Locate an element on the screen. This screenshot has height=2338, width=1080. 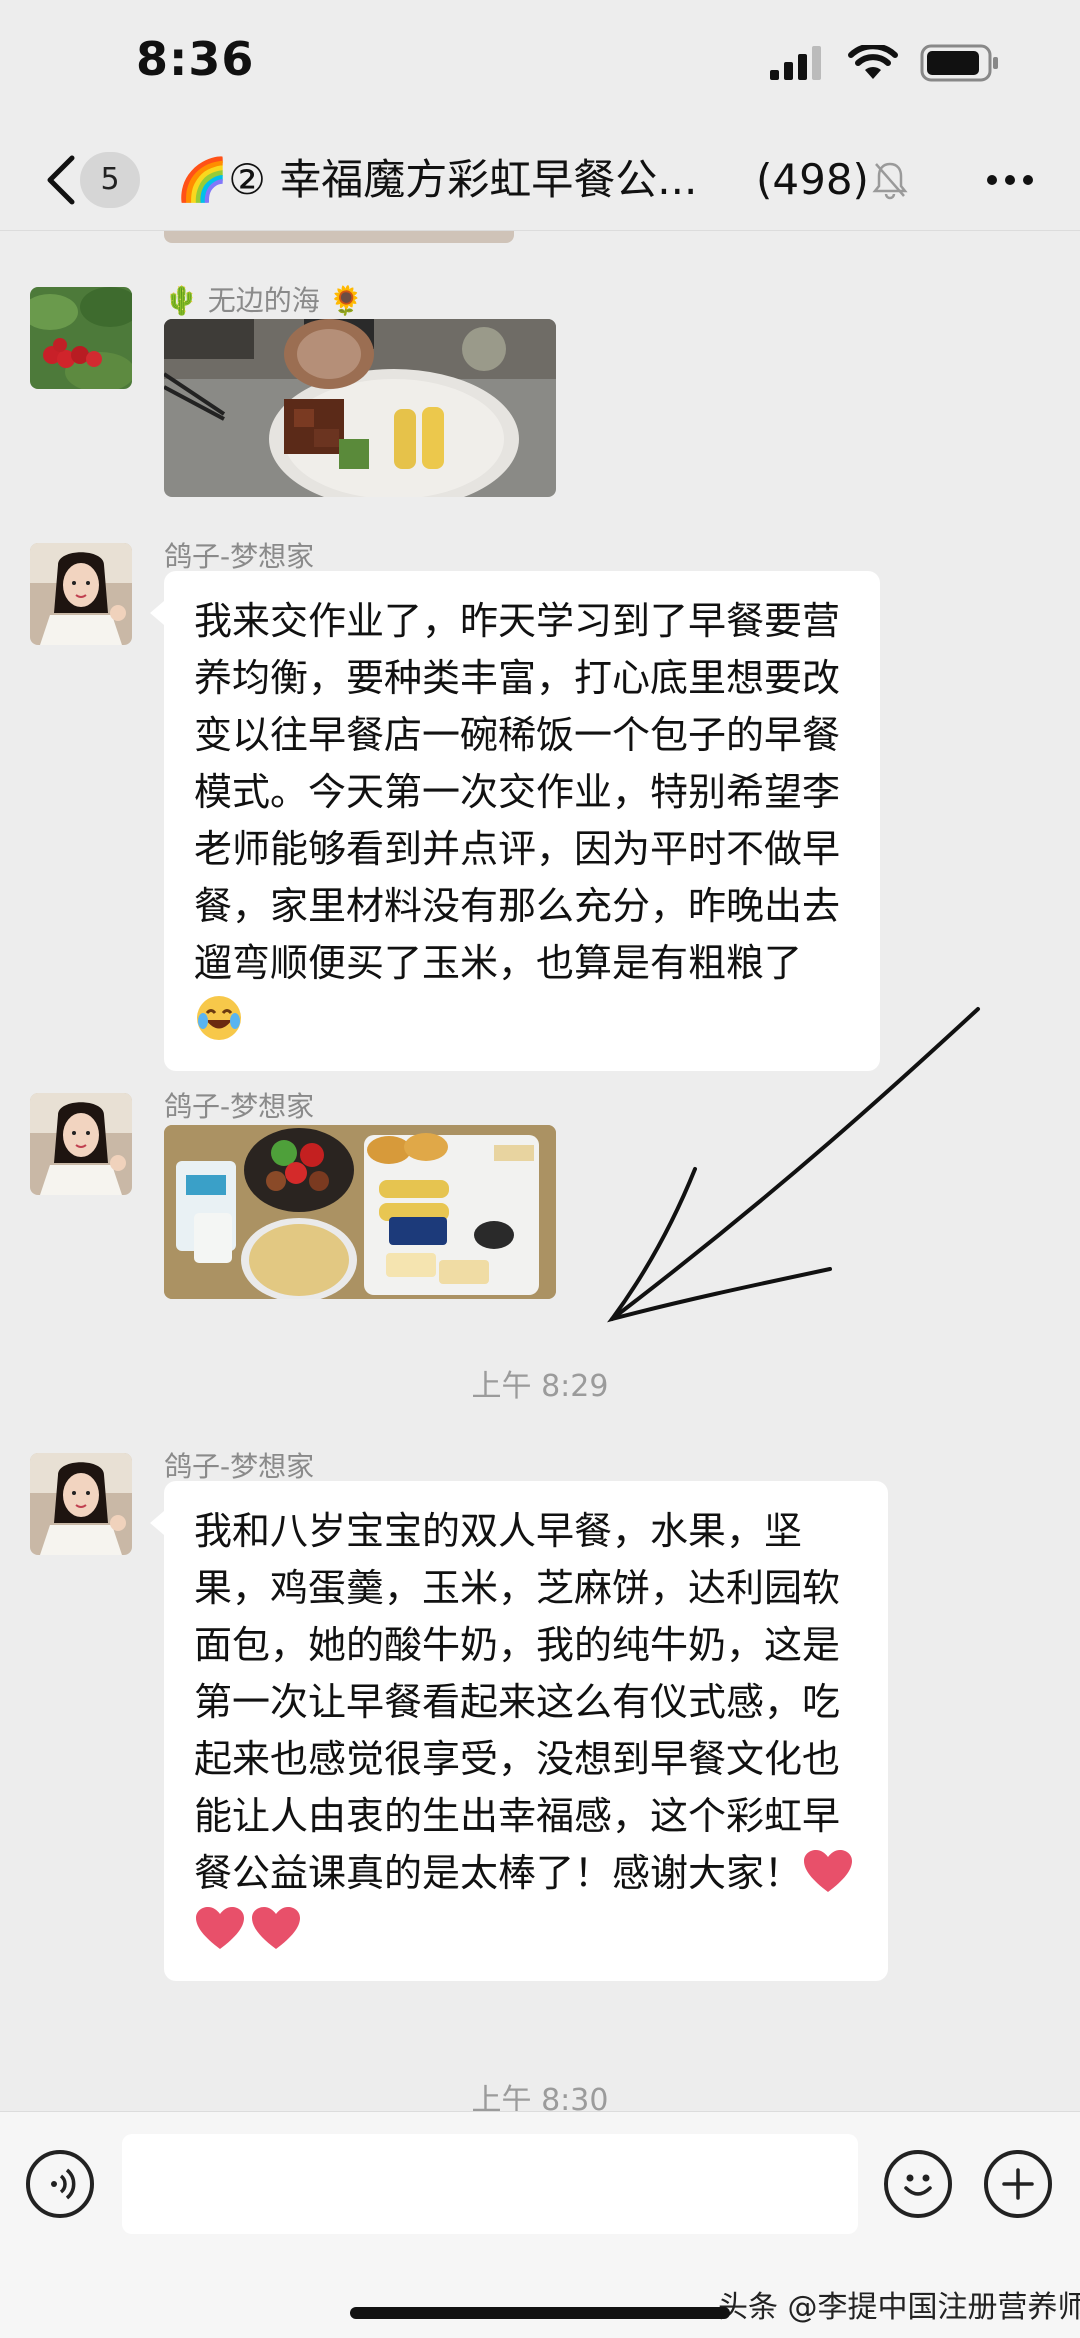
status-icons is located at coordinates (885, 63).